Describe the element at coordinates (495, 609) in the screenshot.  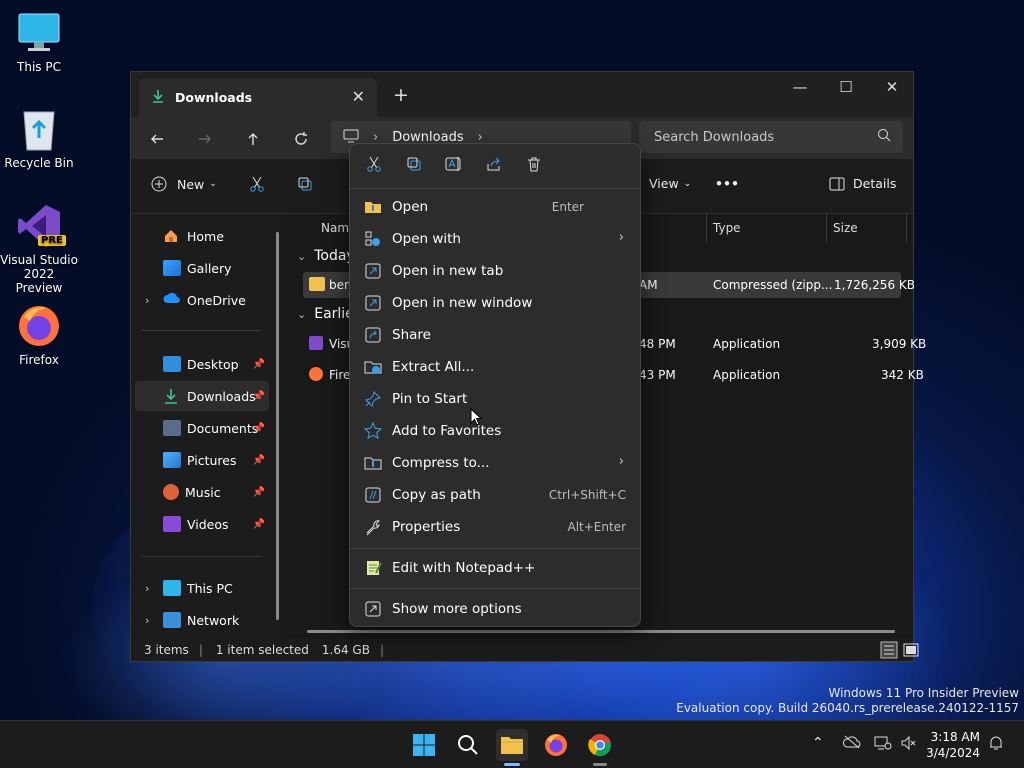
I see `menu-item-show-more-options: Show more options` at that location.